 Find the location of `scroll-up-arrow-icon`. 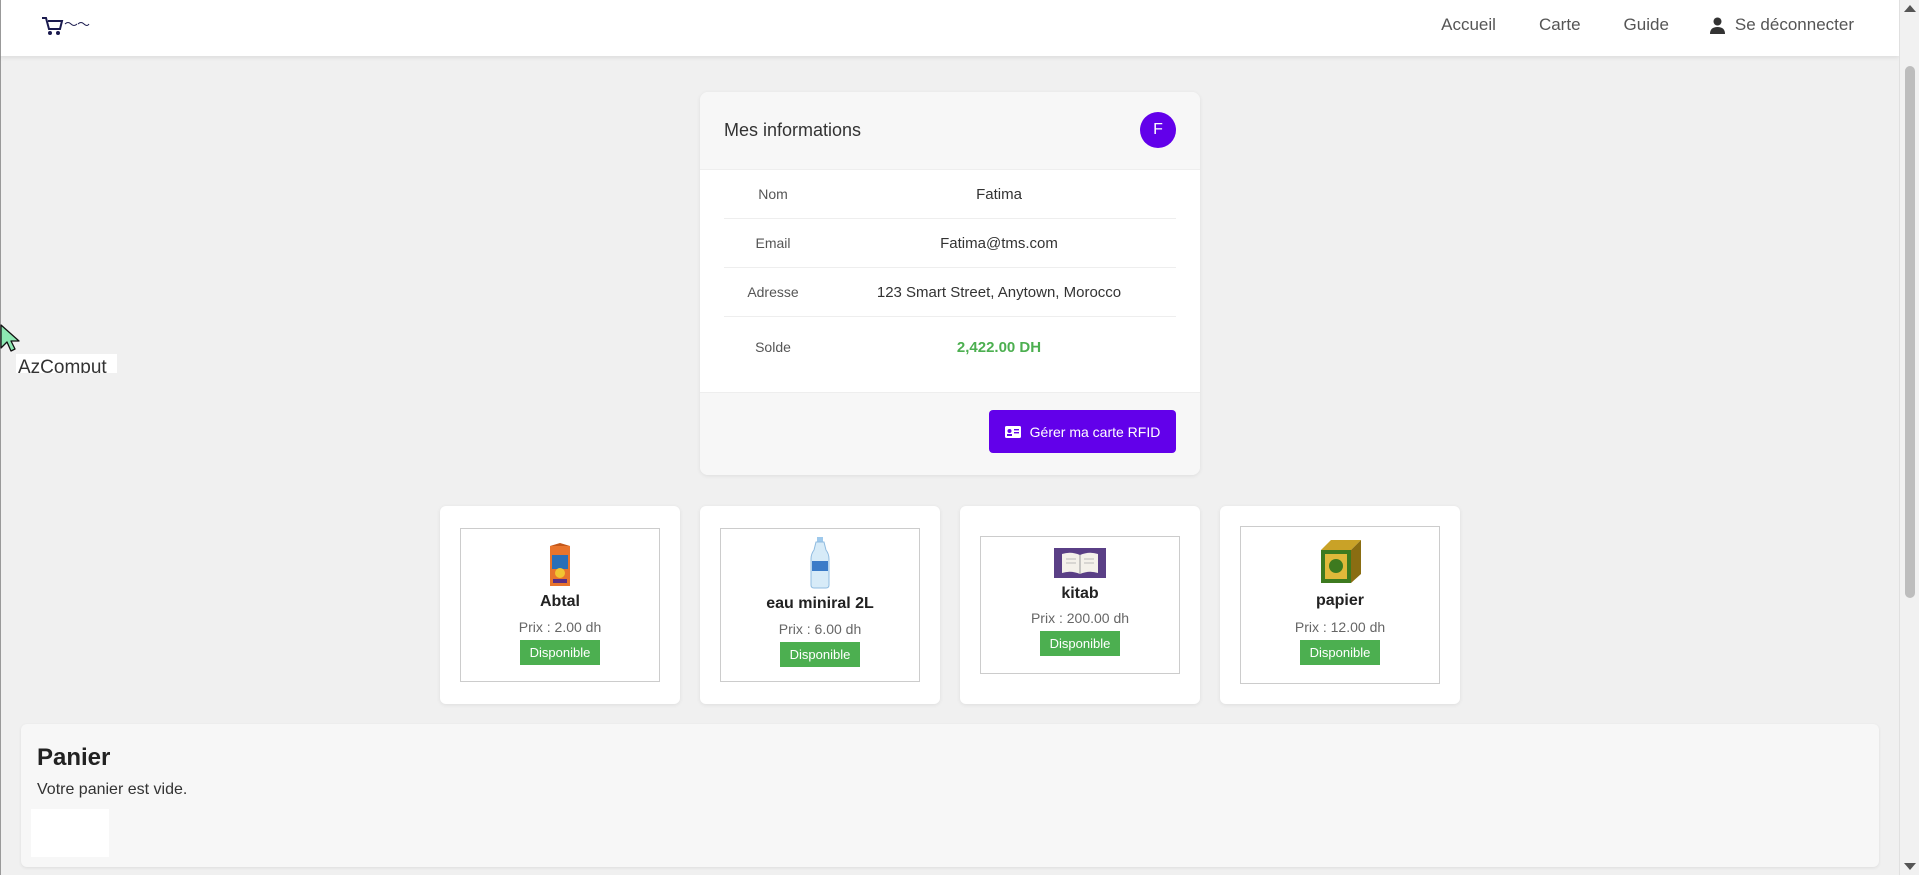

scroll-up-arrow-icon is located at coordinates (1910, 8).